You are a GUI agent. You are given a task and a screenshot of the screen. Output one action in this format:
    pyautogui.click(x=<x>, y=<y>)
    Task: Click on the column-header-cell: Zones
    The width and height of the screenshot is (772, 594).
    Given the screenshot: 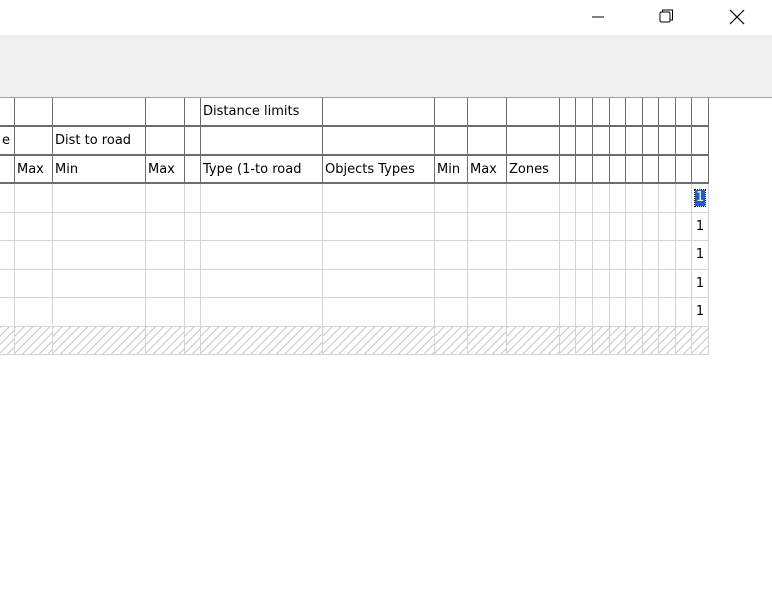 What is the action you would take?
    pyautogui.click(x=533, y=170)
    